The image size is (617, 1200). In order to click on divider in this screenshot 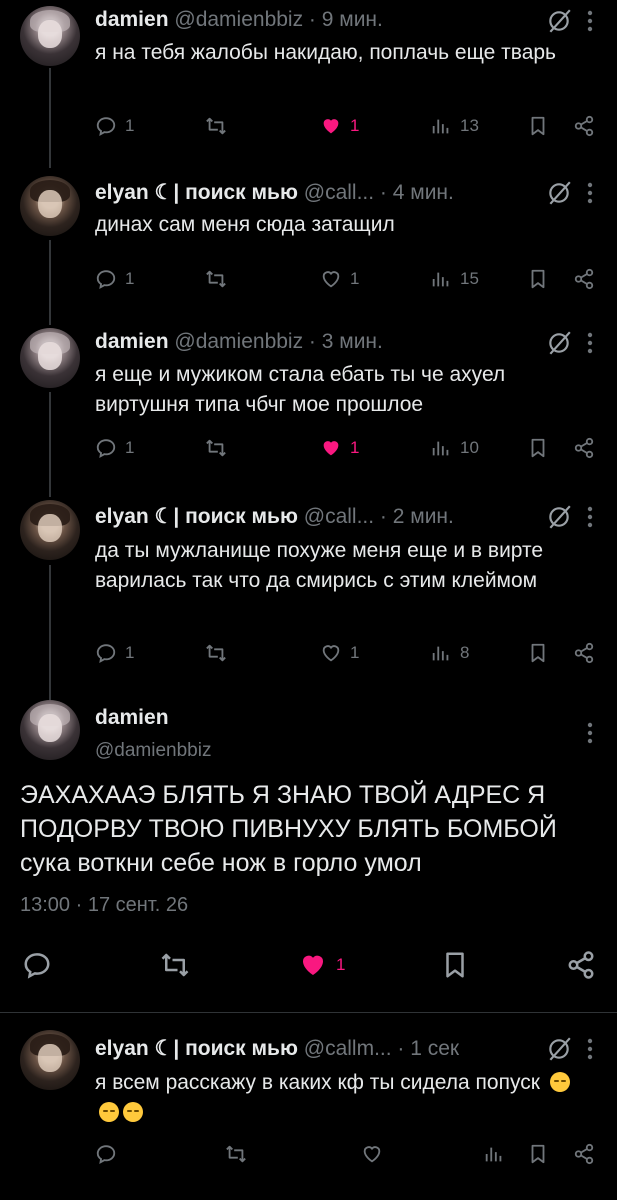, I will do `click(308, 1012)`.